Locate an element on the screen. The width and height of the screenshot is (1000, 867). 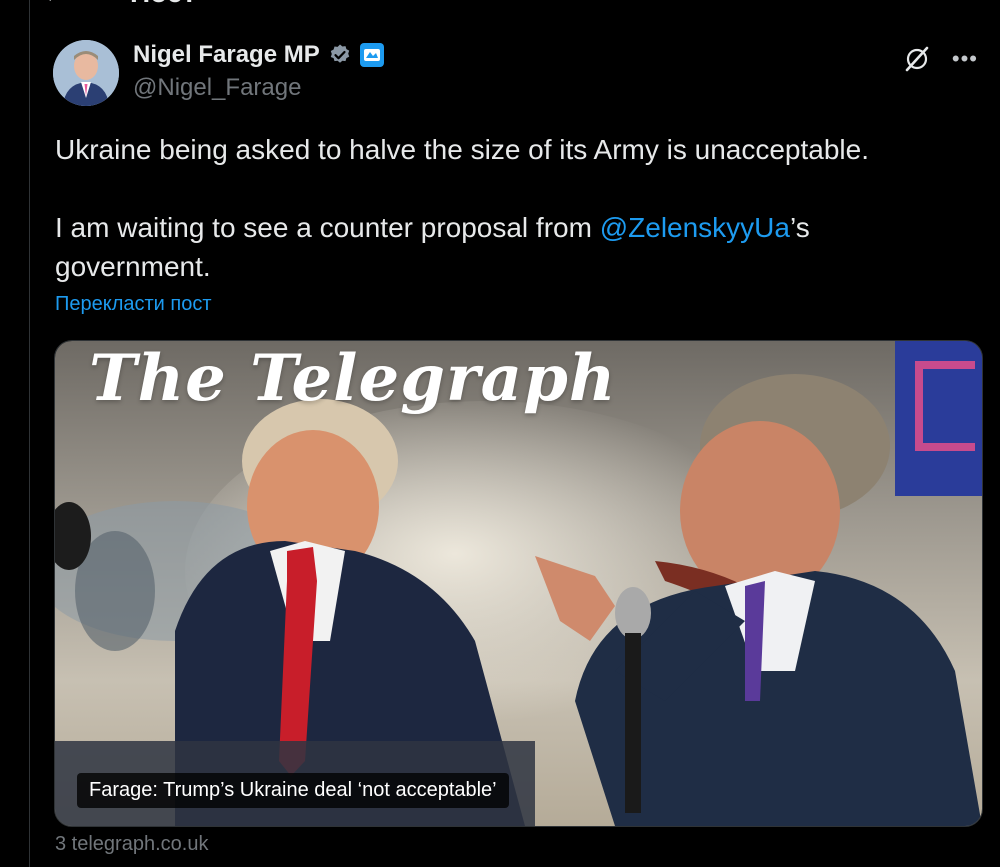
page-title: Пост is located at coordinates (163, 4).